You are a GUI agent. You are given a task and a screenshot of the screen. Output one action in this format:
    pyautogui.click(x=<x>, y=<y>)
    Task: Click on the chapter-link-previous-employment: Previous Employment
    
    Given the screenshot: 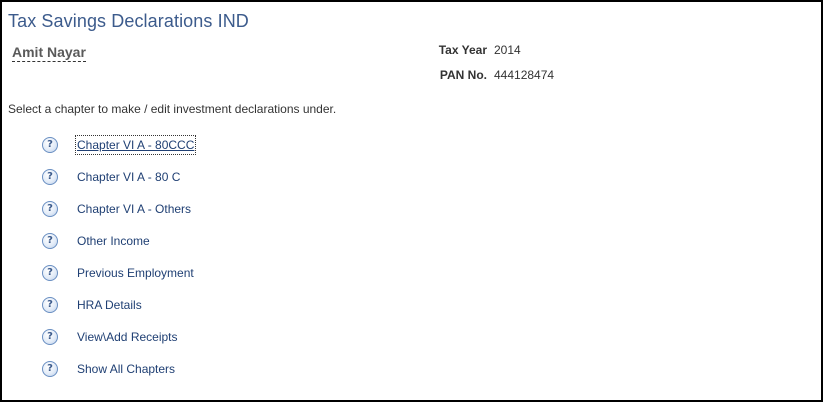 What is the action you would take?
    pyautogui.click(x=135, y=273)
    